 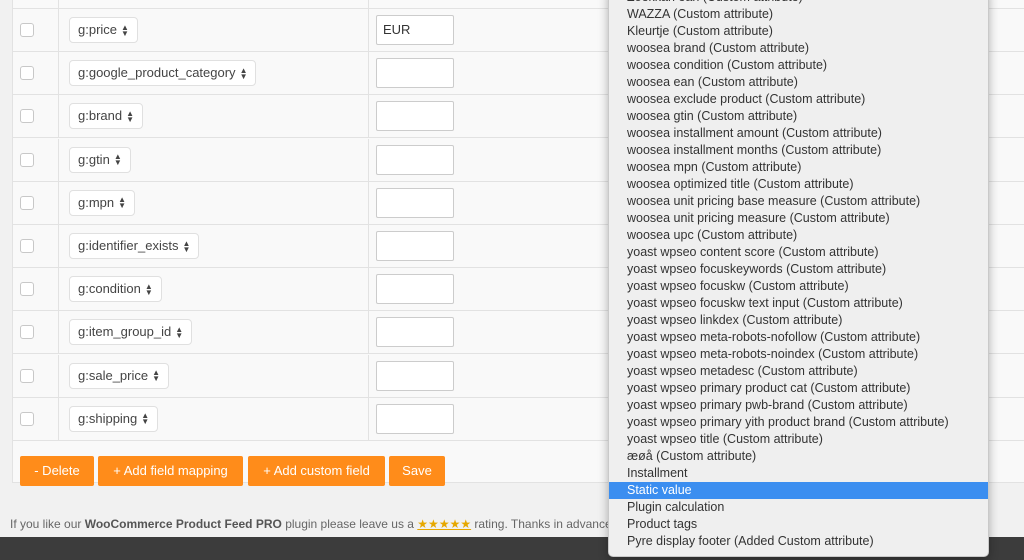 What do you see at coordinates (102, 202) in the screenshot?
I see `field-select: g:mpn ▲ ▼` at bounding box center [102, 202].